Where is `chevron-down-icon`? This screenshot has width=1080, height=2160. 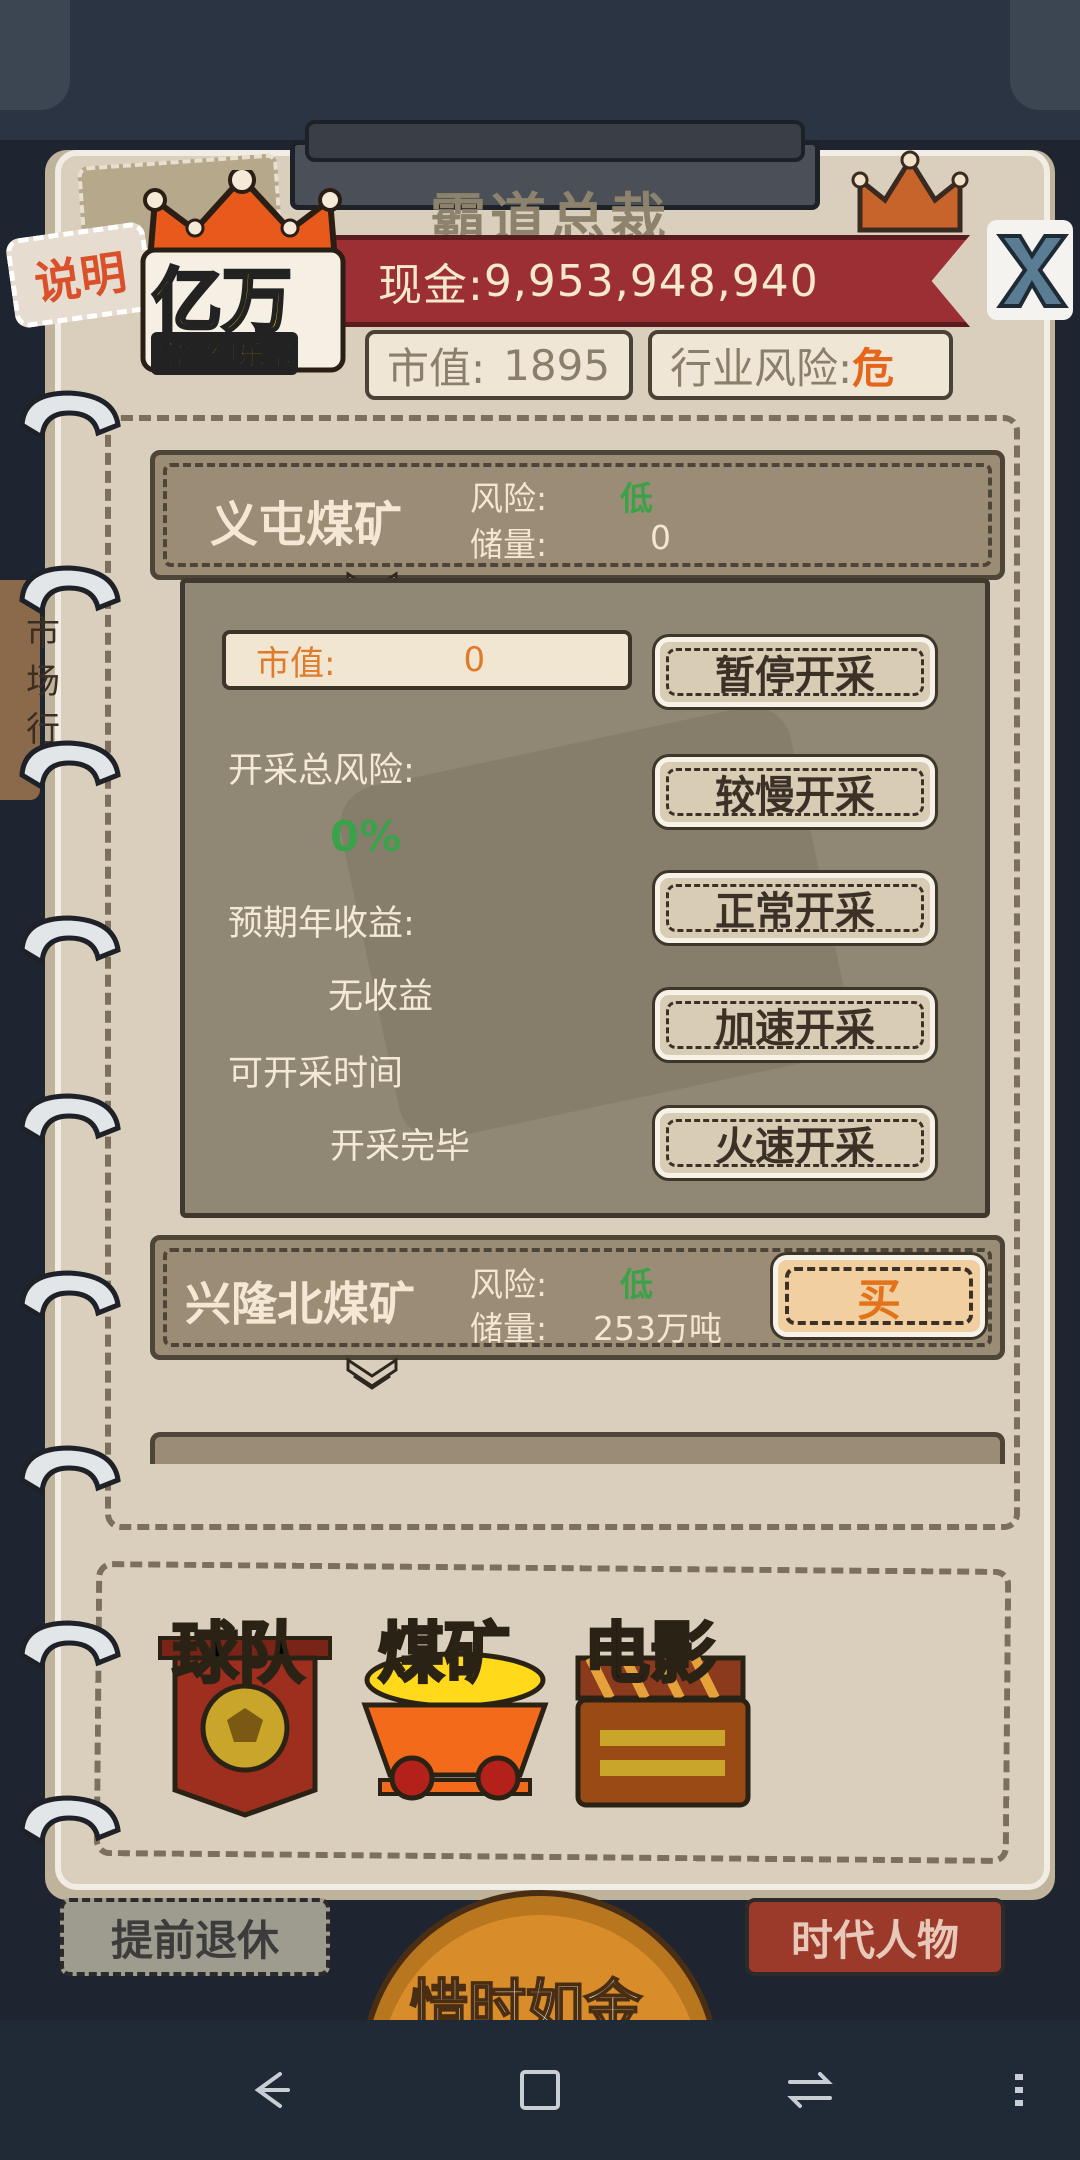 chevron-down-icon is located at coordinates (372, 1375).